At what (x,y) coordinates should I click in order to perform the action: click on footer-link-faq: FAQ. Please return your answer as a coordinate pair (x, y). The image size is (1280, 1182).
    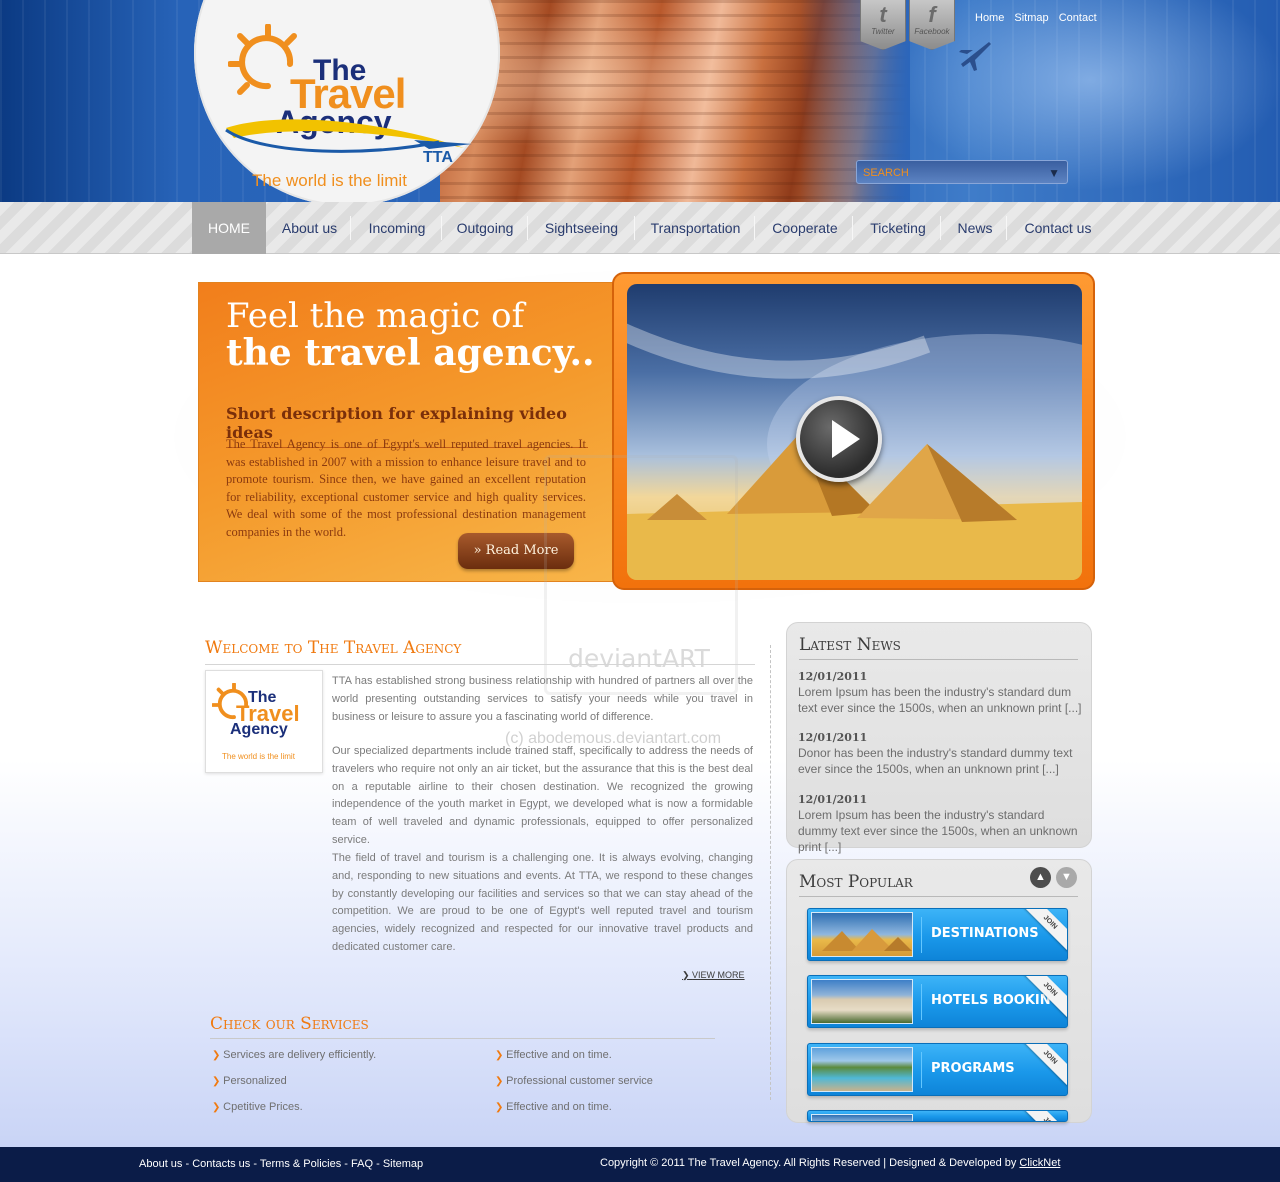
    Looking at the image, I should click on (362, 1164).